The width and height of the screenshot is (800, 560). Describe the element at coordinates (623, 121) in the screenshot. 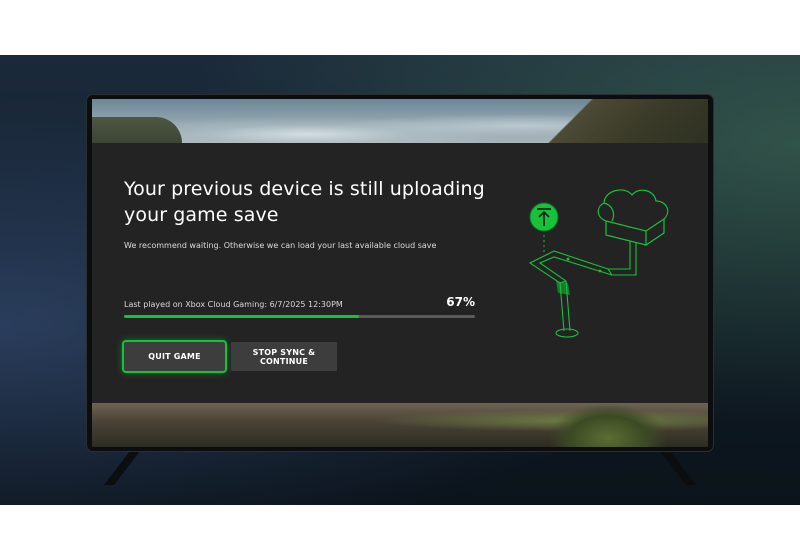

I see `scene-cliff` at that location.